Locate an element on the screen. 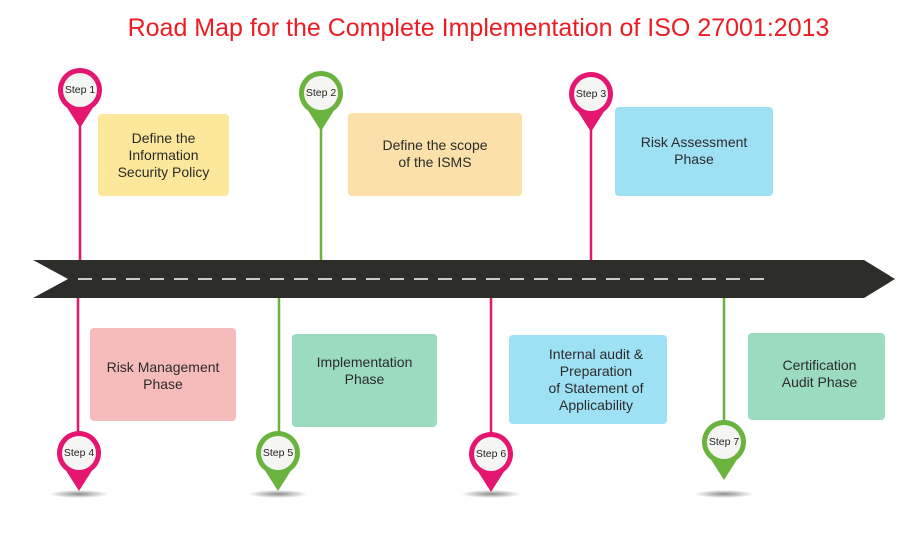 The image size is (909, 534). step-2-box: Define the scope of the ISMS is located at coordinates (435, 154).